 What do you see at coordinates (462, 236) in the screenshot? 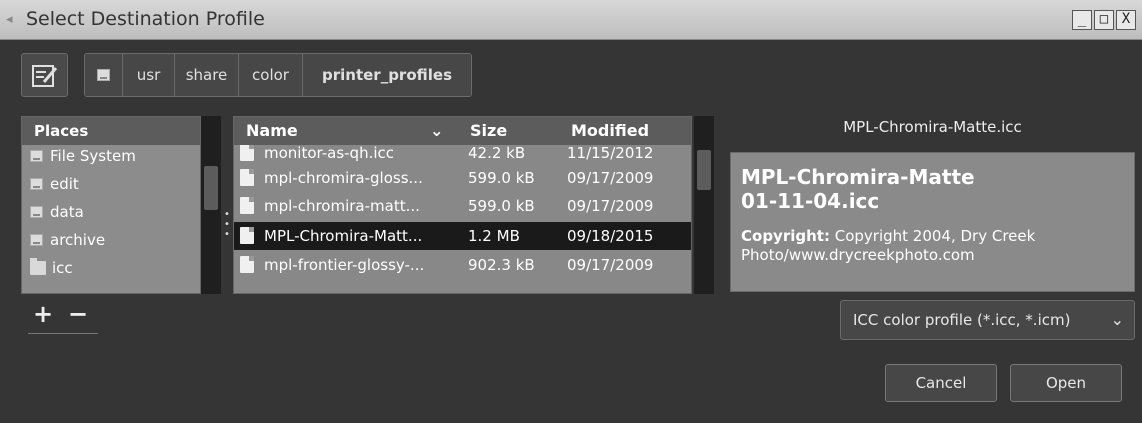
I see `file-row-selected: MPL-Chromira-Matt... 1.2 MB 09/18/2015` at bounding box center [462, 236].